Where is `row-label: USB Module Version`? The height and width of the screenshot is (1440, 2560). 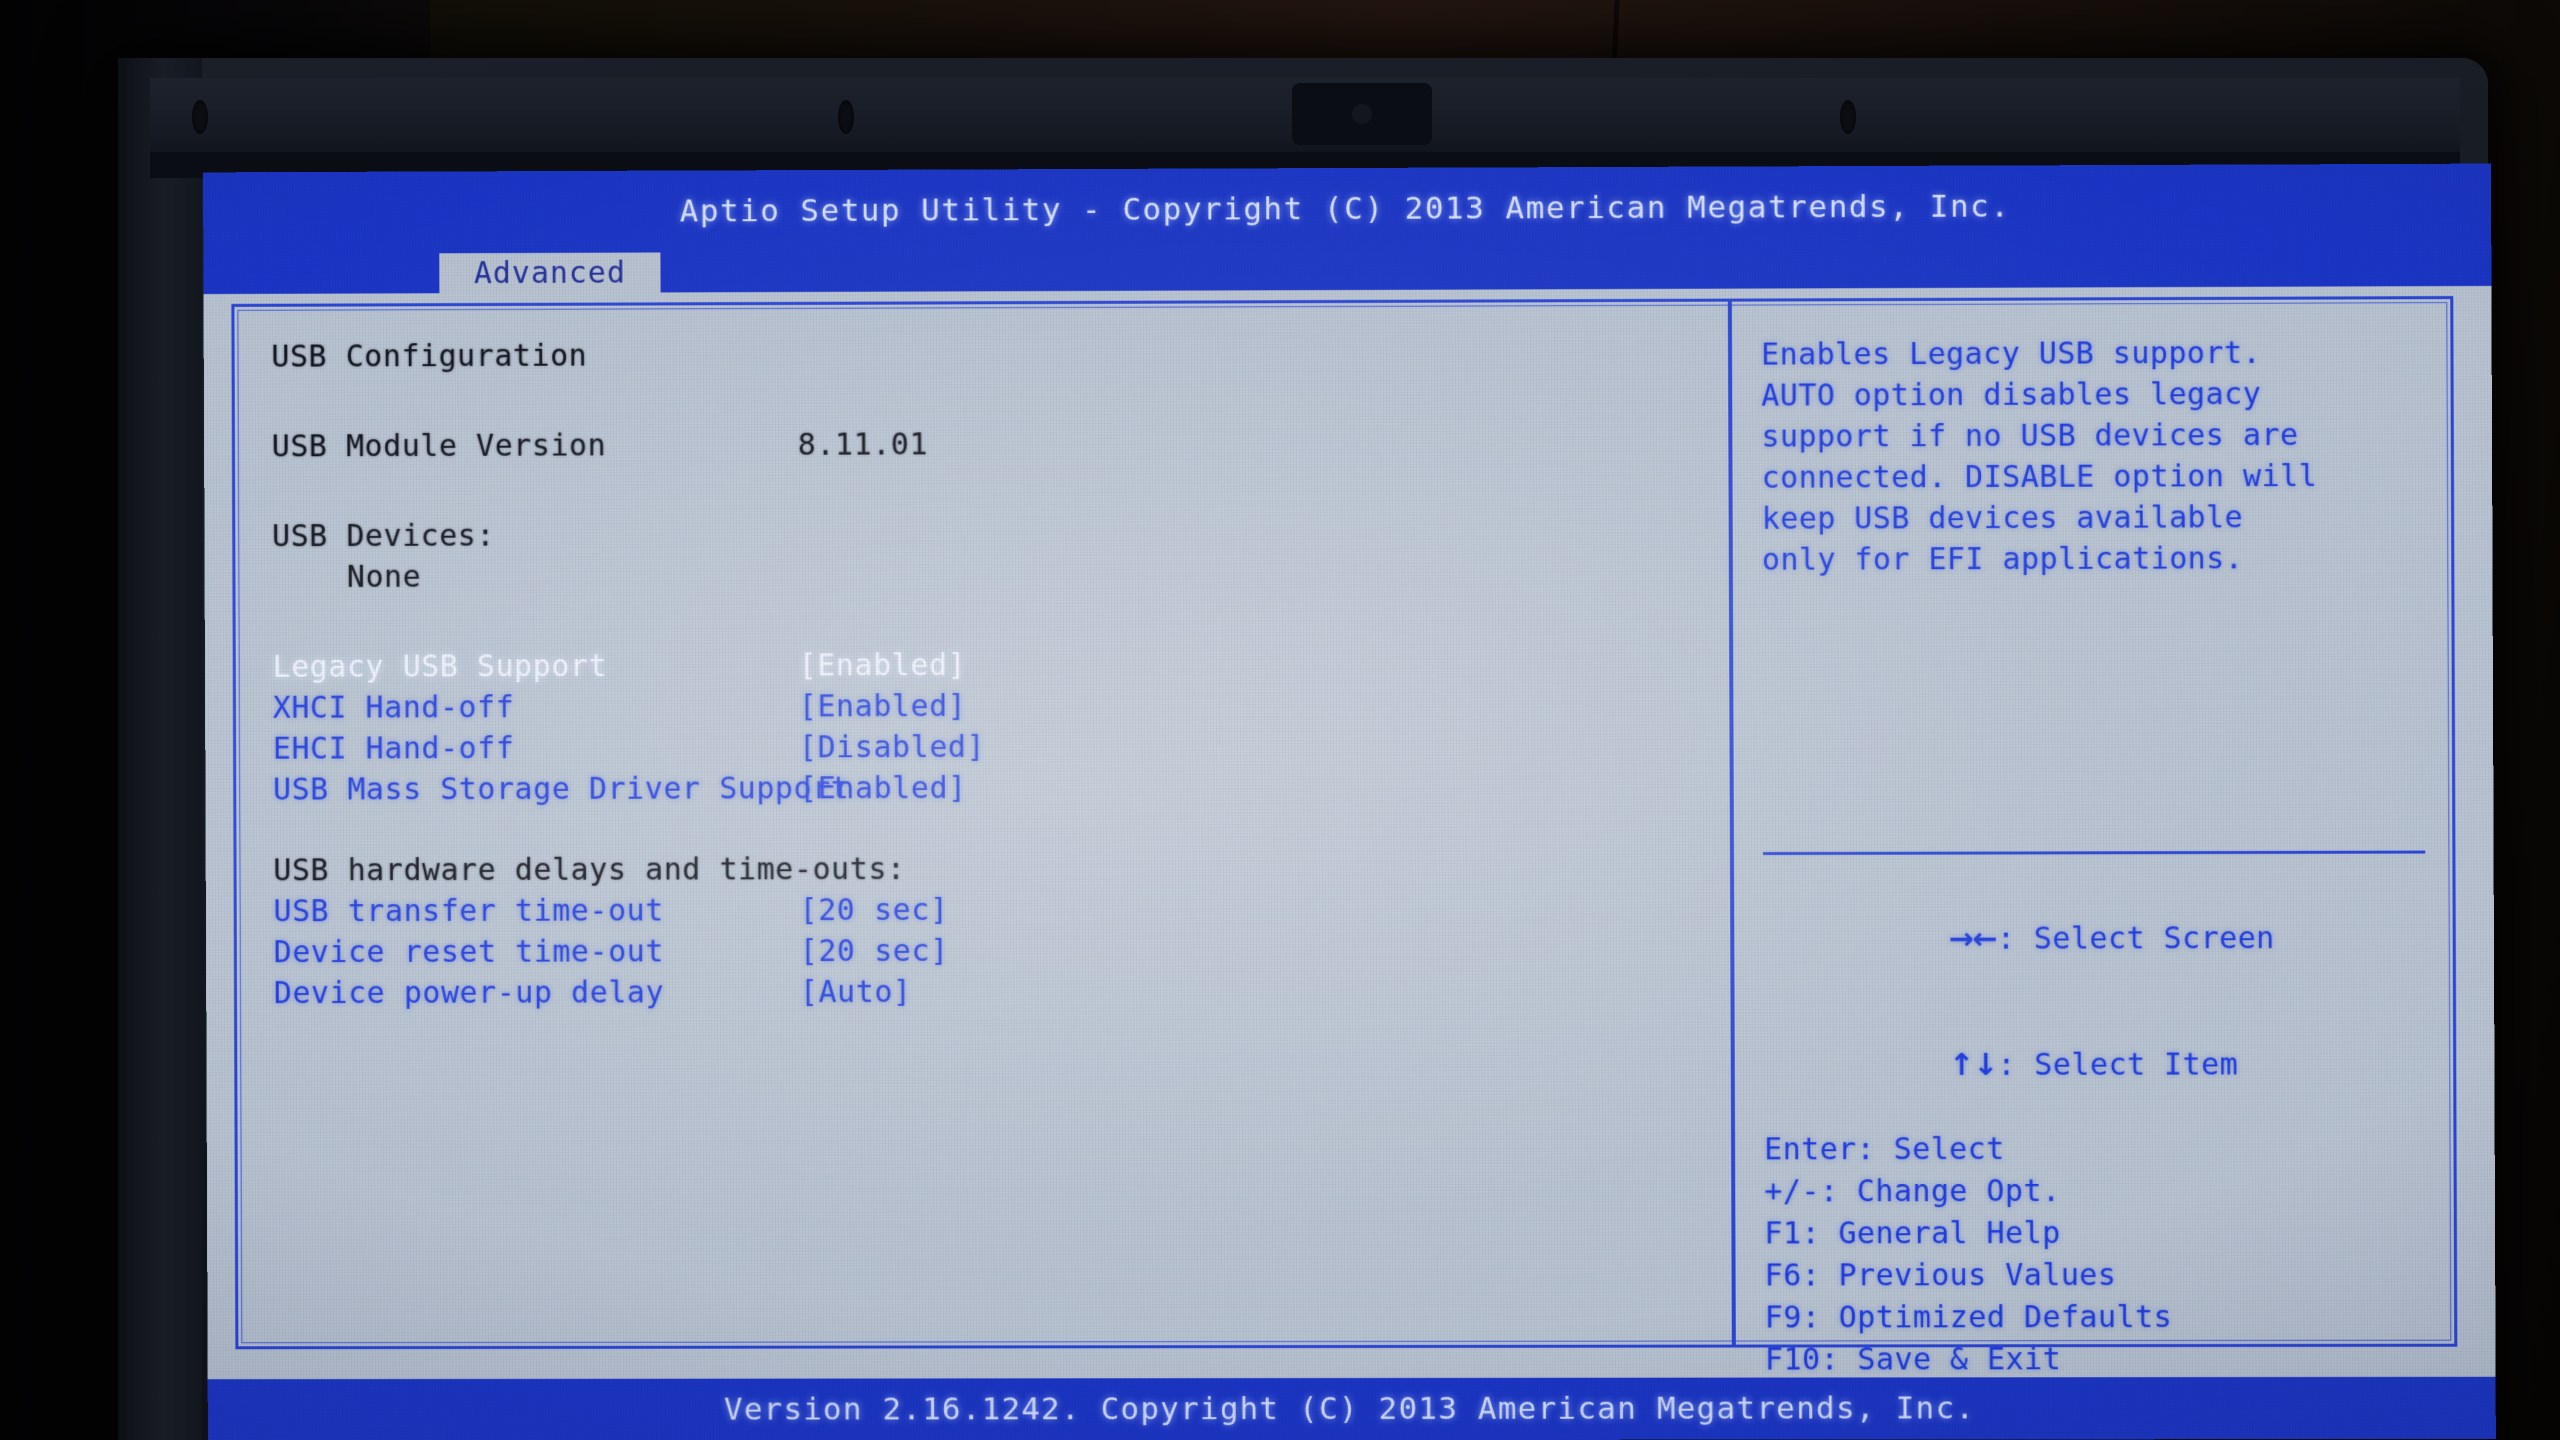
row-label: USB Module Version is located at coordinates (439, 446).